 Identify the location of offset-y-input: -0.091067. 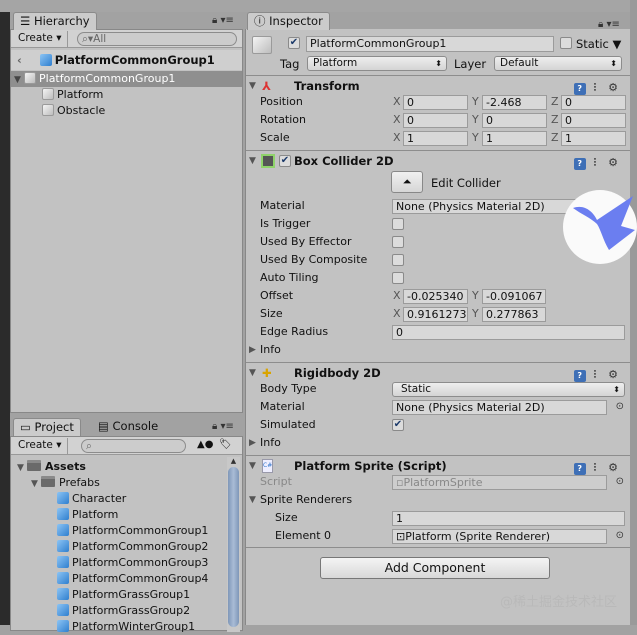
(514, 296).